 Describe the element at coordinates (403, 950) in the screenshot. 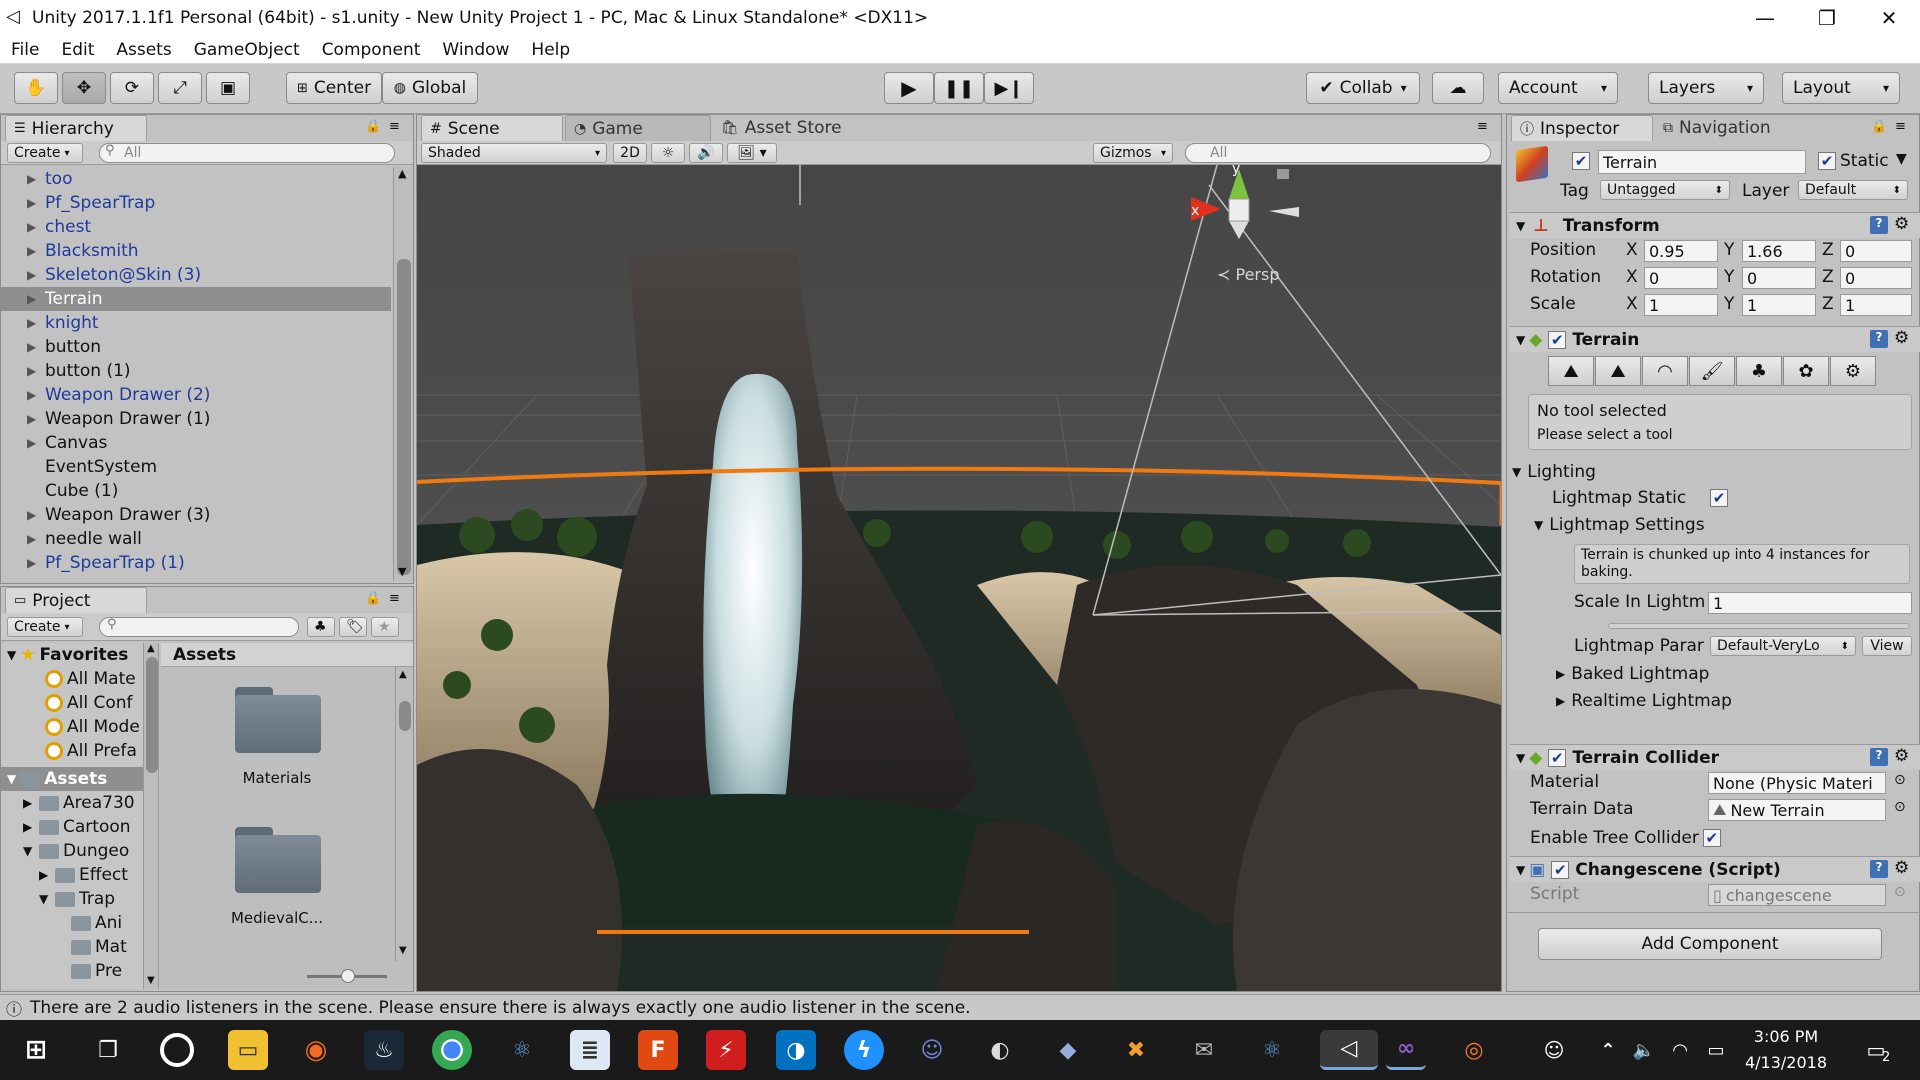

I see `scroll-down-icon: ▼` at that location.